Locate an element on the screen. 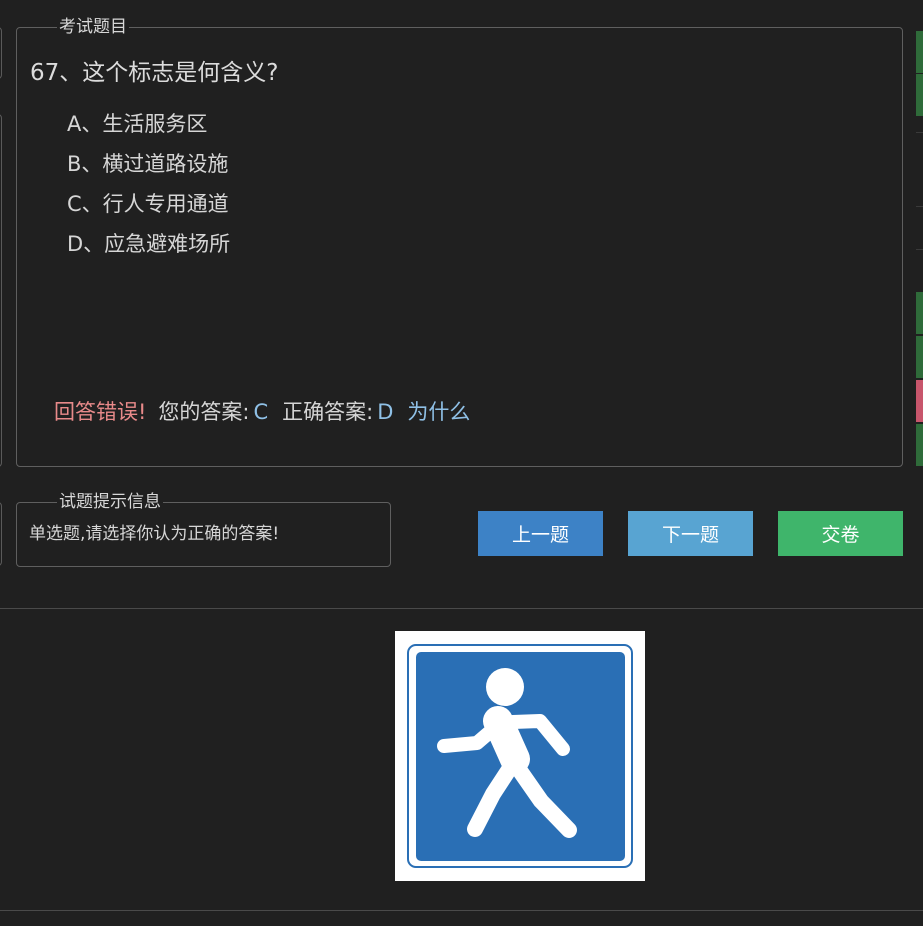  option-a: A、生活服务区 is located at coordinates (148, 130).